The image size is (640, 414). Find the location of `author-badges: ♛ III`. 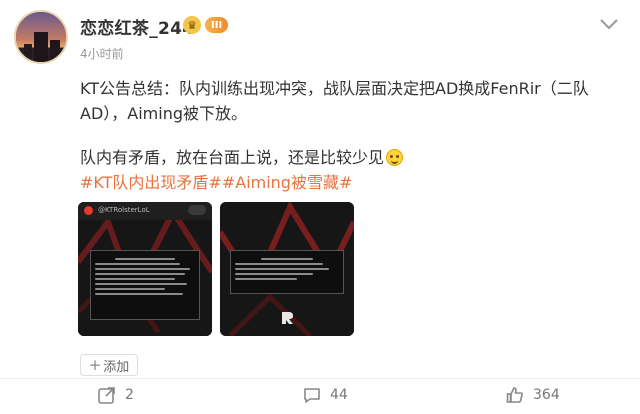

author-badges: ♛ III is located at coordinates (206, 25).